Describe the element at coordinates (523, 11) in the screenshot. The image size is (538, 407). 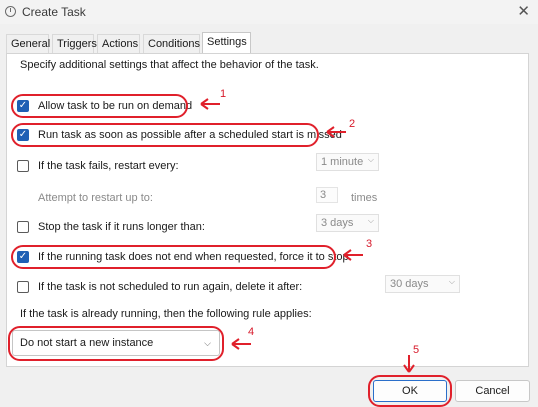
I see `close-icon: ✕` at that location.